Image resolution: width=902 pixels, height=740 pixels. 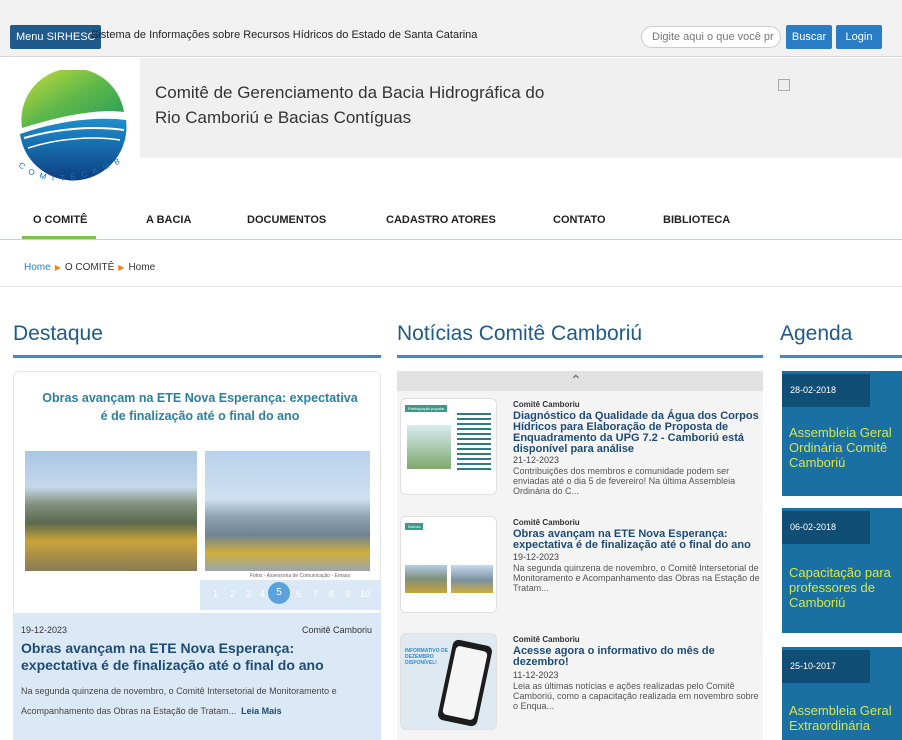 What do you see at coordinates (448, 446) in the screenshot?
I see `news-thumbnail: Participação popular` at bounding box center [448, 446].